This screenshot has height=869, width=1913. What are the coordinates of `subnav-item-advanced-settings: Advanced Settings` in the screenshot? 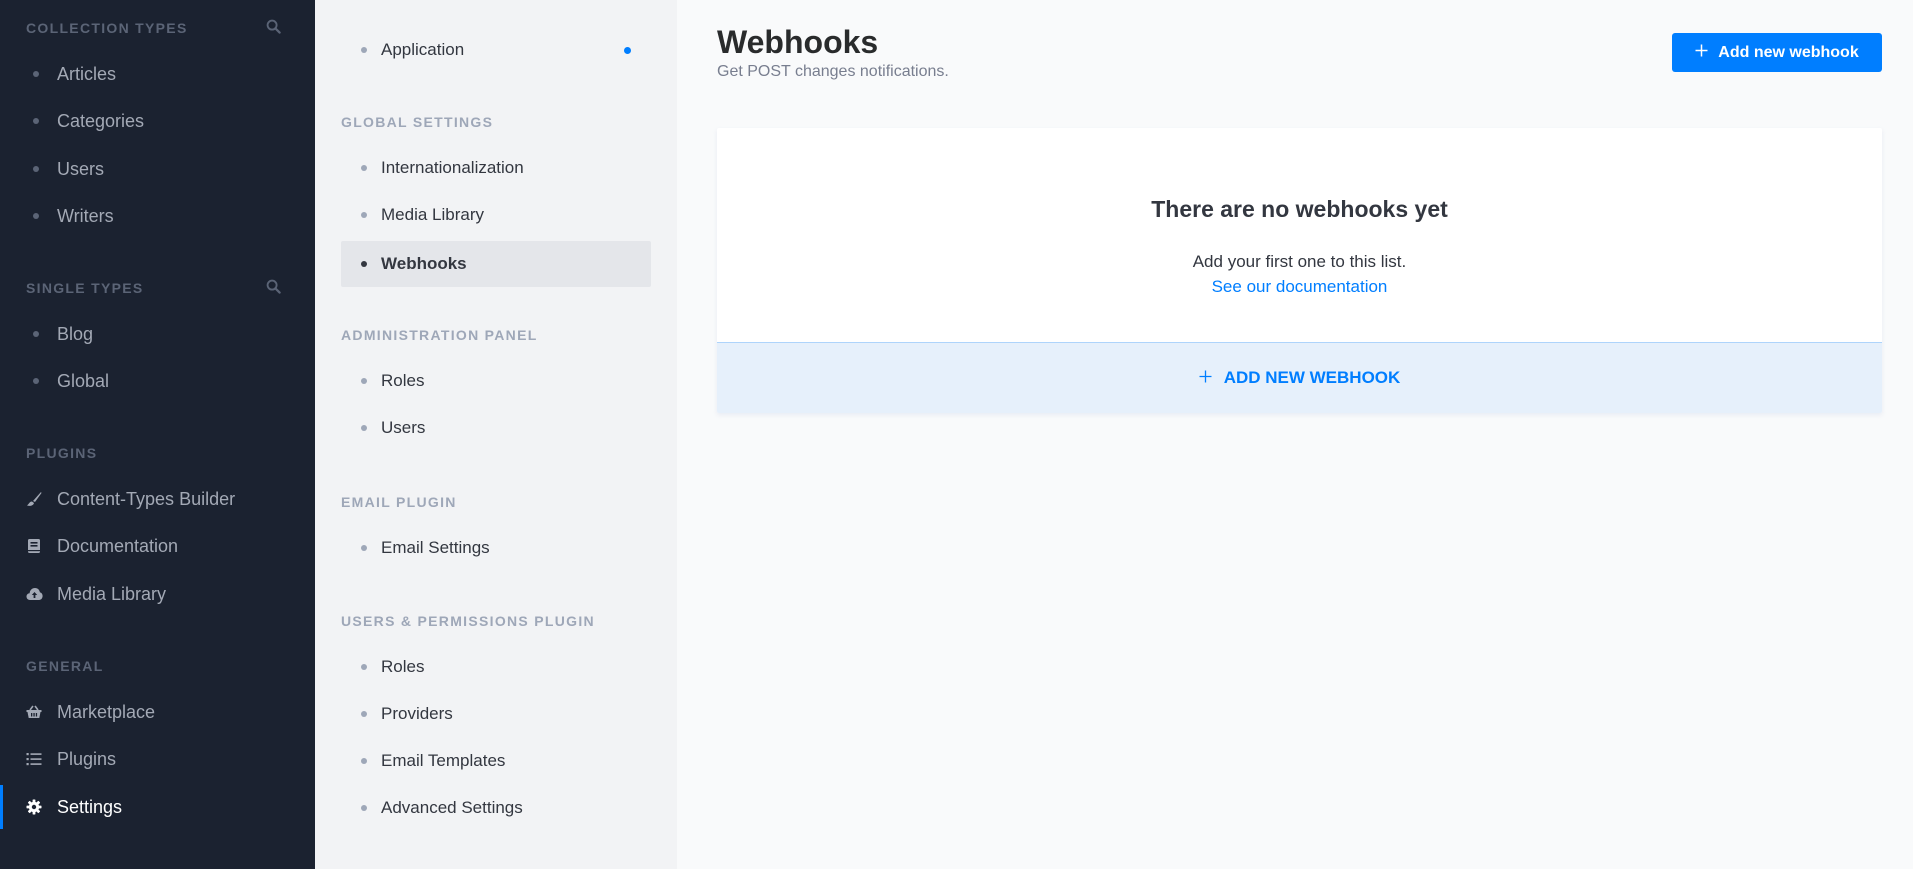 It's located at (496, 808).